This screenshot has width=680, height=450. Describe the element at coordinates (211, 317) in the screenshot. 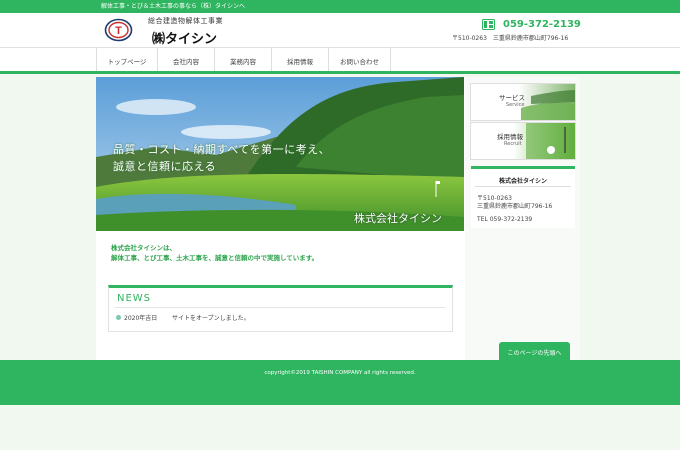

I see `news-item-text: サイトをオープンしました。` at that location.